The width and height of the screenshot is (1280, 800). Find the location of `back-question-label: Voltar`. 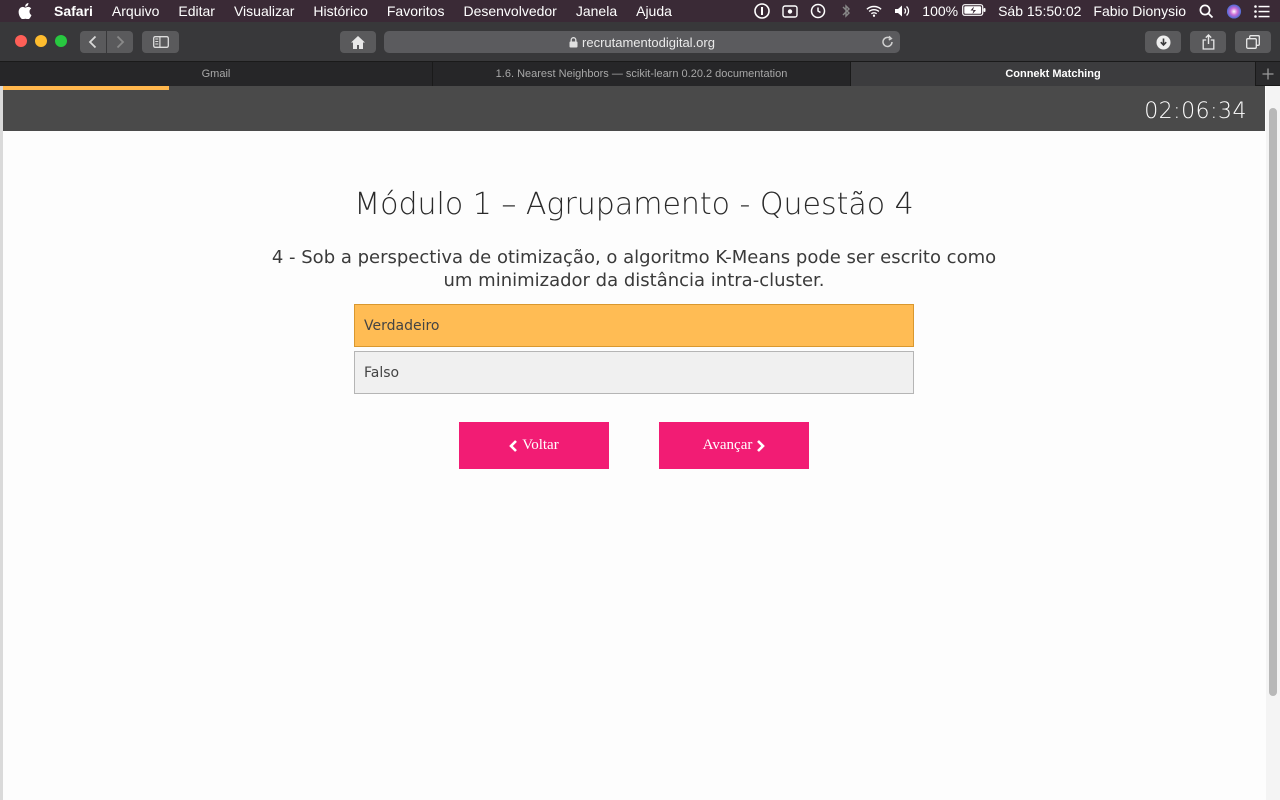

back-question-label: Voltar is located at coordinates (540, 445).